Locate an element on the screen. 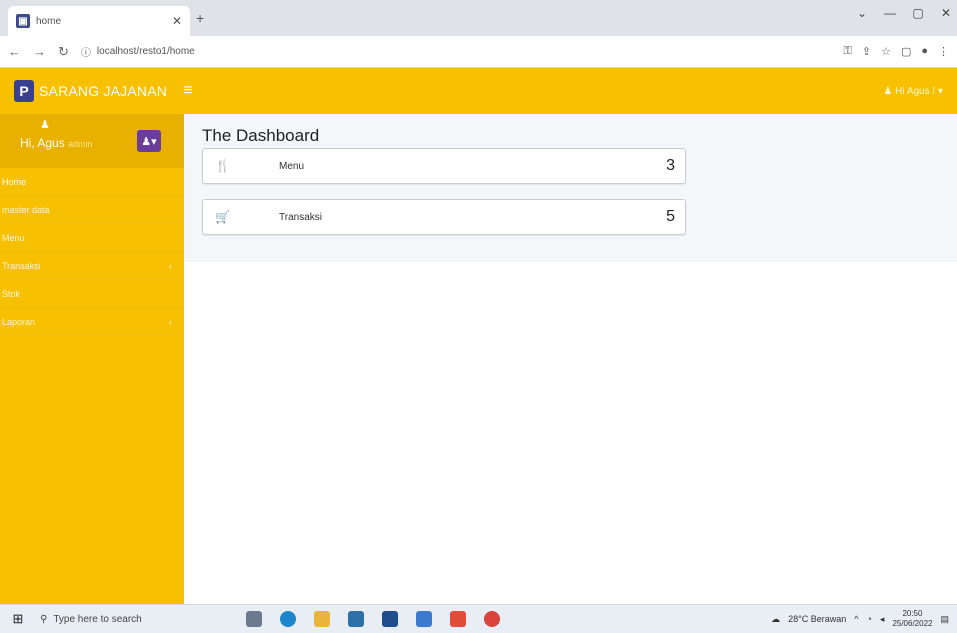 The width and height of the screenshot is (957, 633). user-name: Hi, Agus is located at coordinates (42, 143).